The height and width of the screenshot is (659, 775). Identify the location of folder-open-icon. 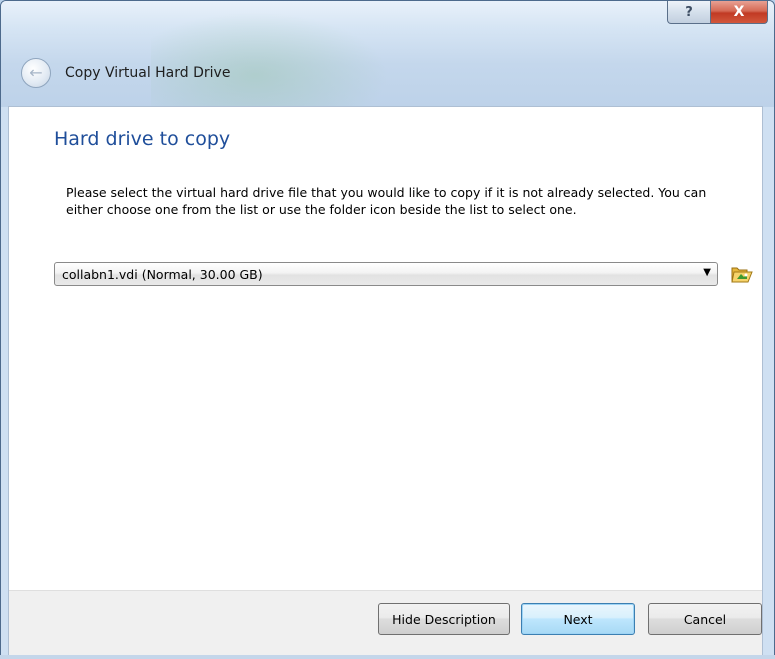
(742, 275).